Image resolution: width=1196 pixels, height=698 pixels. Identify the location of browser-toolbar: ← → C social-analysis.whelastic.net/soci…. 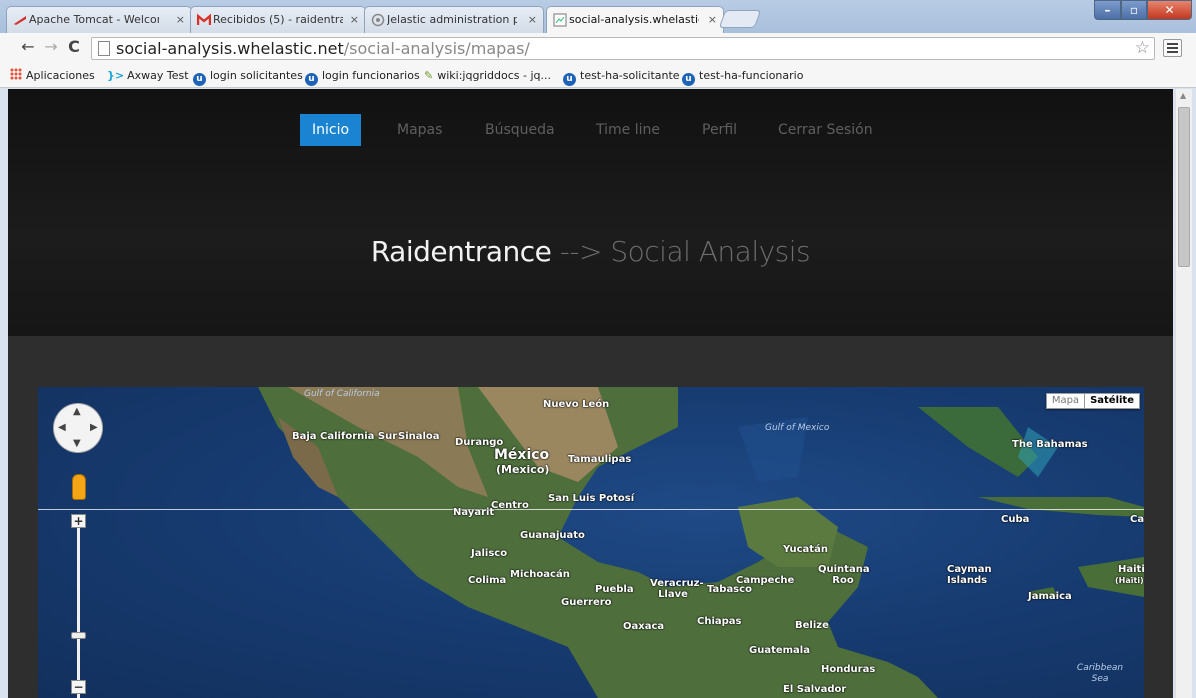
(598, 48).